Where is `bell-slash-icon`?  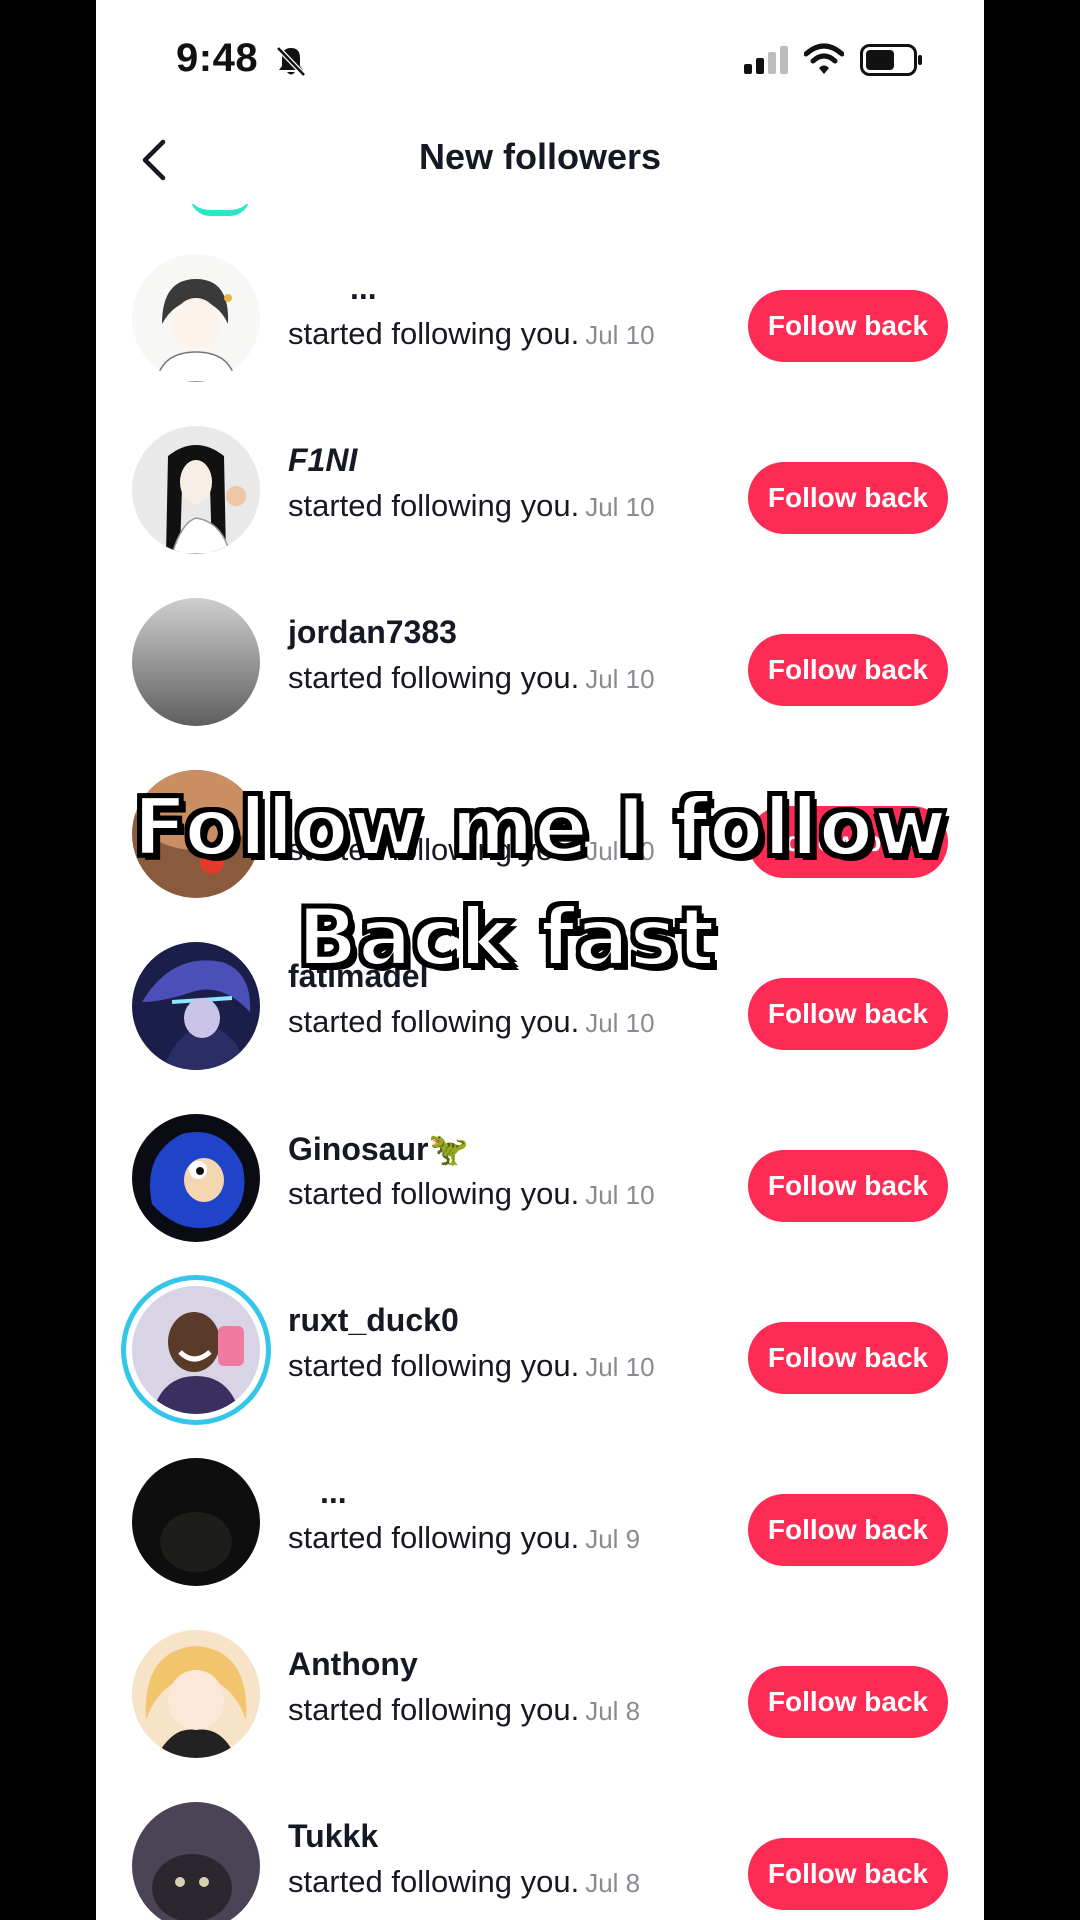 bell-slash-icon is located at coordinates (291, 61).